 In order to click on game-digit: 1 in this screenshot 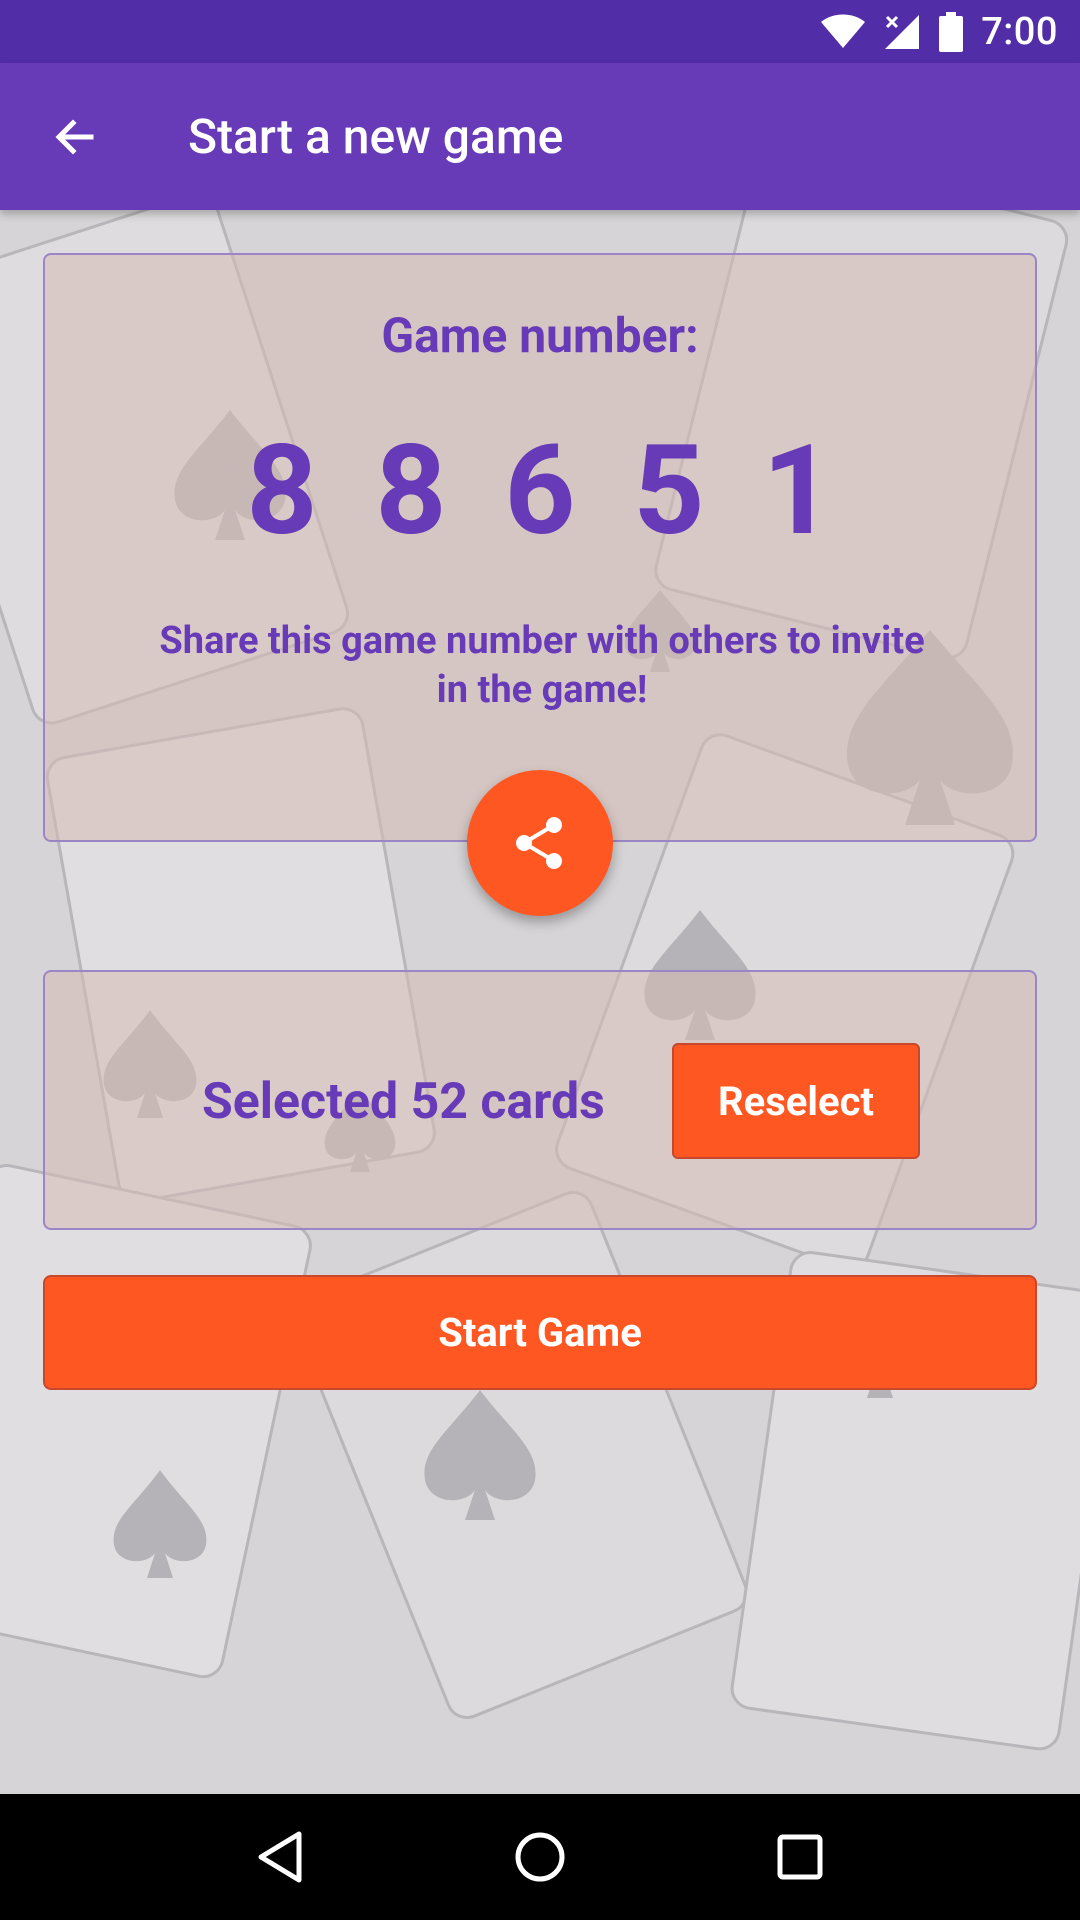, I will do `click(798, 491)`.